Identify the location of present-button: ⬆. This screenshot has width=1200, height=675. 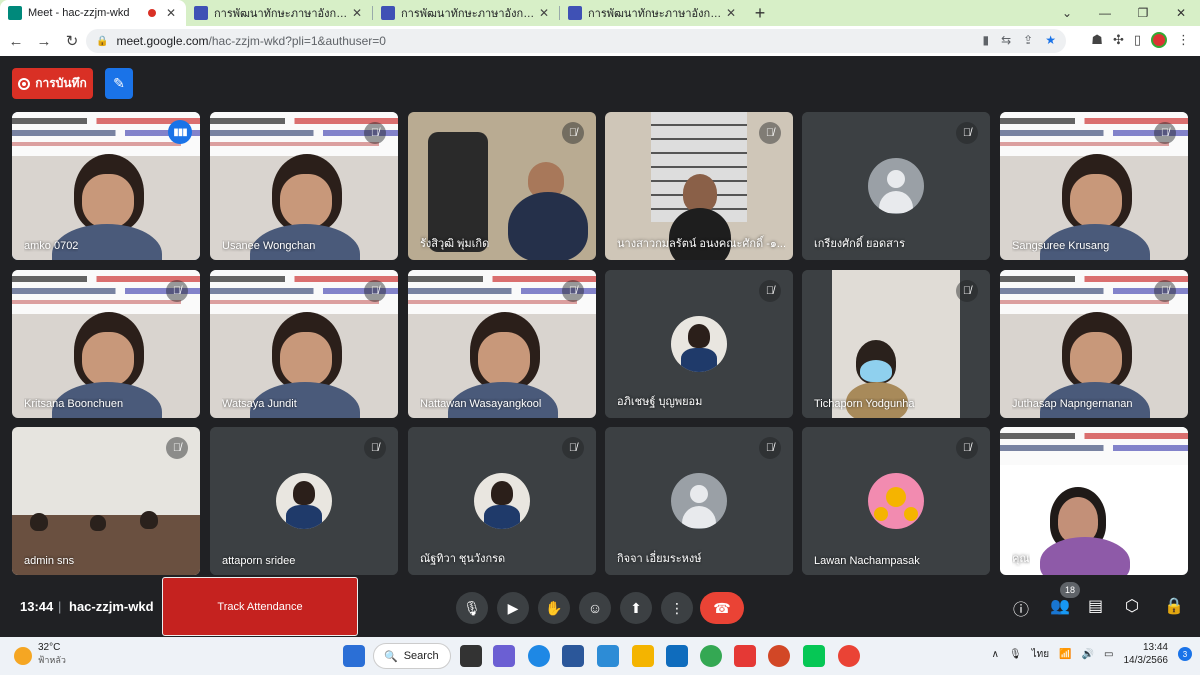
(636, 608).